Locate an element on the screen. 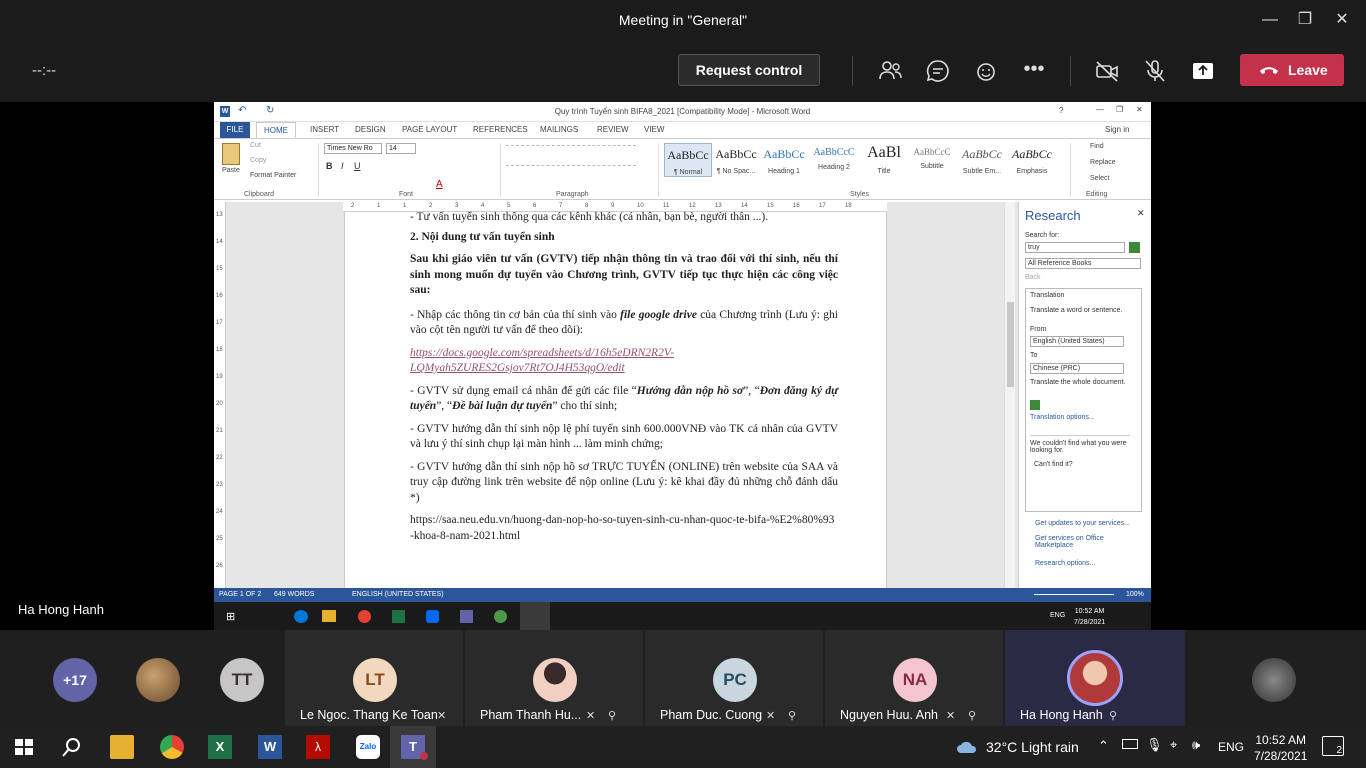 The image size is (1366, 768). style-subtitle: AaBbCcC Subtitle is located at coordinates (932, 160).